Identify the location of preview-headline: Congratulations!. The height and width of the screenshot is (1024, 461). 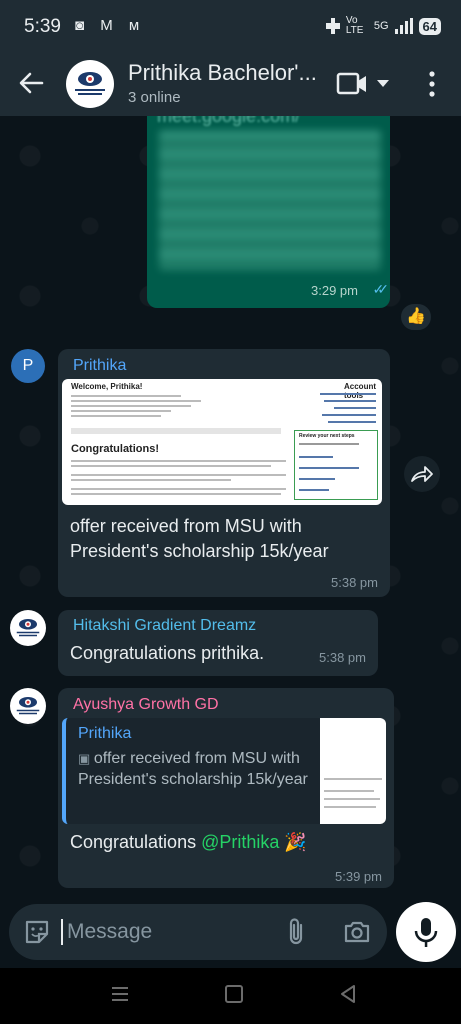
(115, 449).